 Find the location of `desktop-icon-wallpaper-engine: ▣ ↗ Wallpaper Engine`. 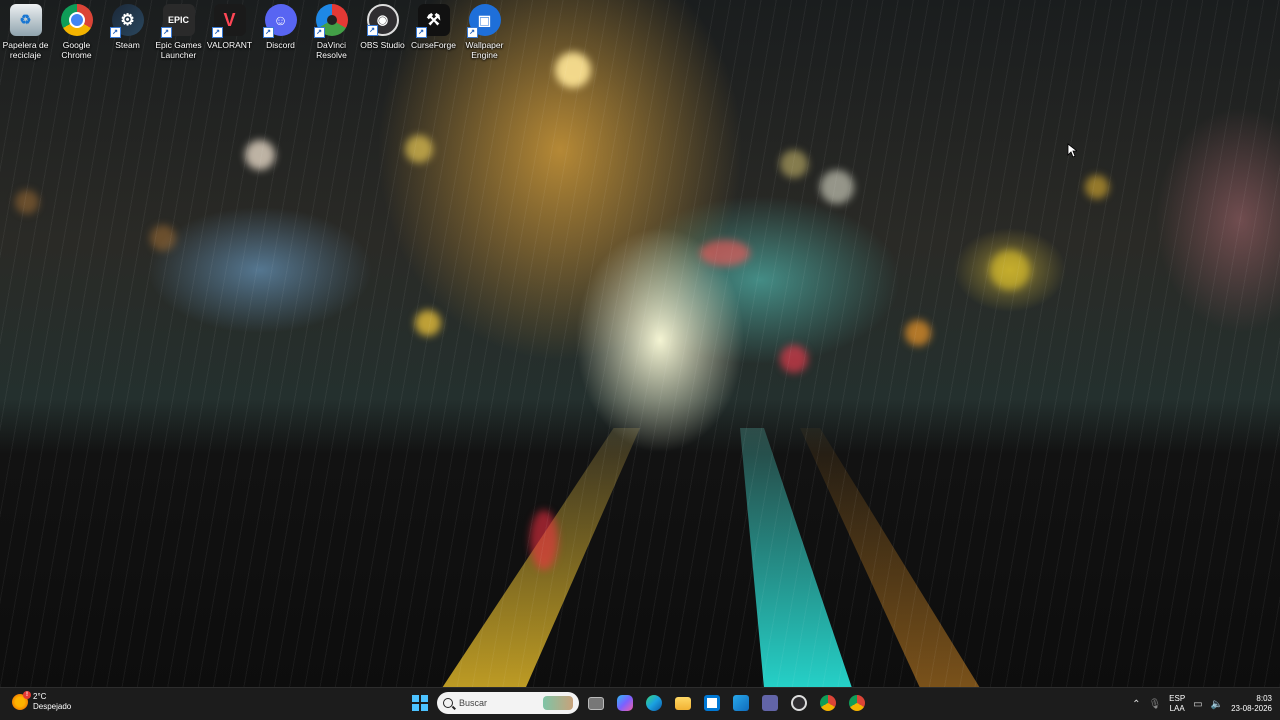

desktop-icon-wallpaper-engine: ▣ ↗ Wallpaper Engine is located at coordinates (484, 32).